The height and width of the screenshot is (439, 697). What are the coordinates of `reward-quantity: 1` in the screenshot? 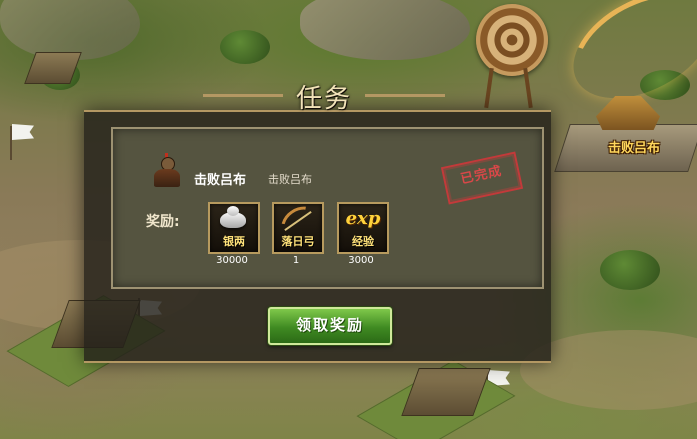 It's located at (296, 260).